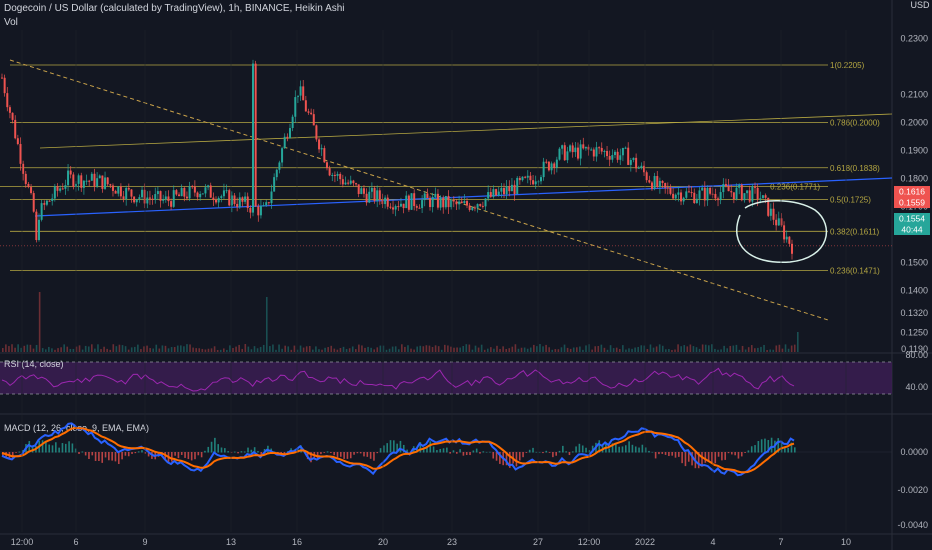 This screenshot has height=550, width=932. What do you see at coordinates (538, 542) in the screenshot?
I see `x-tick-label: 27` at bounding box center [538, 542].